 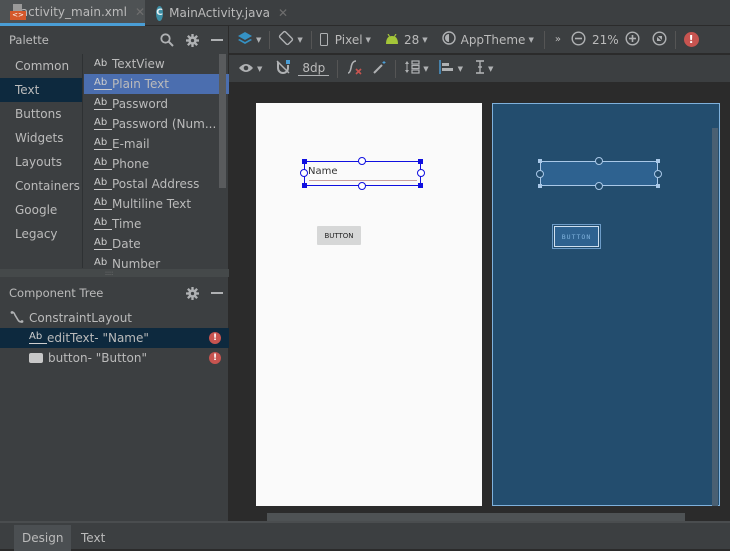 I want to click on tab-activity-main-xml: <> activity_main.xml ✕, so click(x=72, y=13).